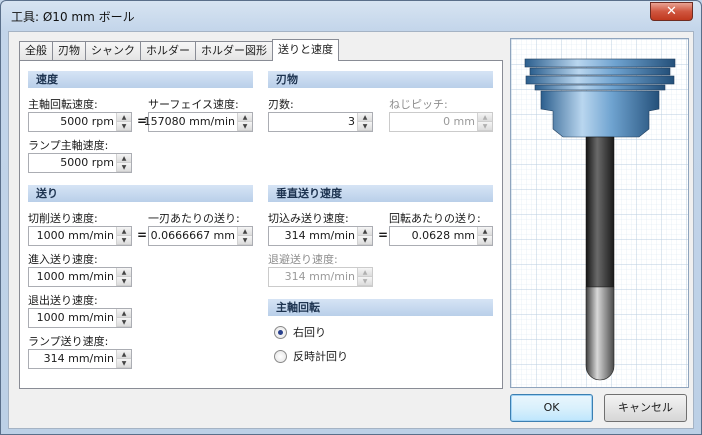 Image resolution: width=702 pixels, height=435 pixels. What do you see at coordinates (75, 235) in the screenshot?
I see `cutting-feed-value: 1000 mm/min` at bounding box center [75, 235].